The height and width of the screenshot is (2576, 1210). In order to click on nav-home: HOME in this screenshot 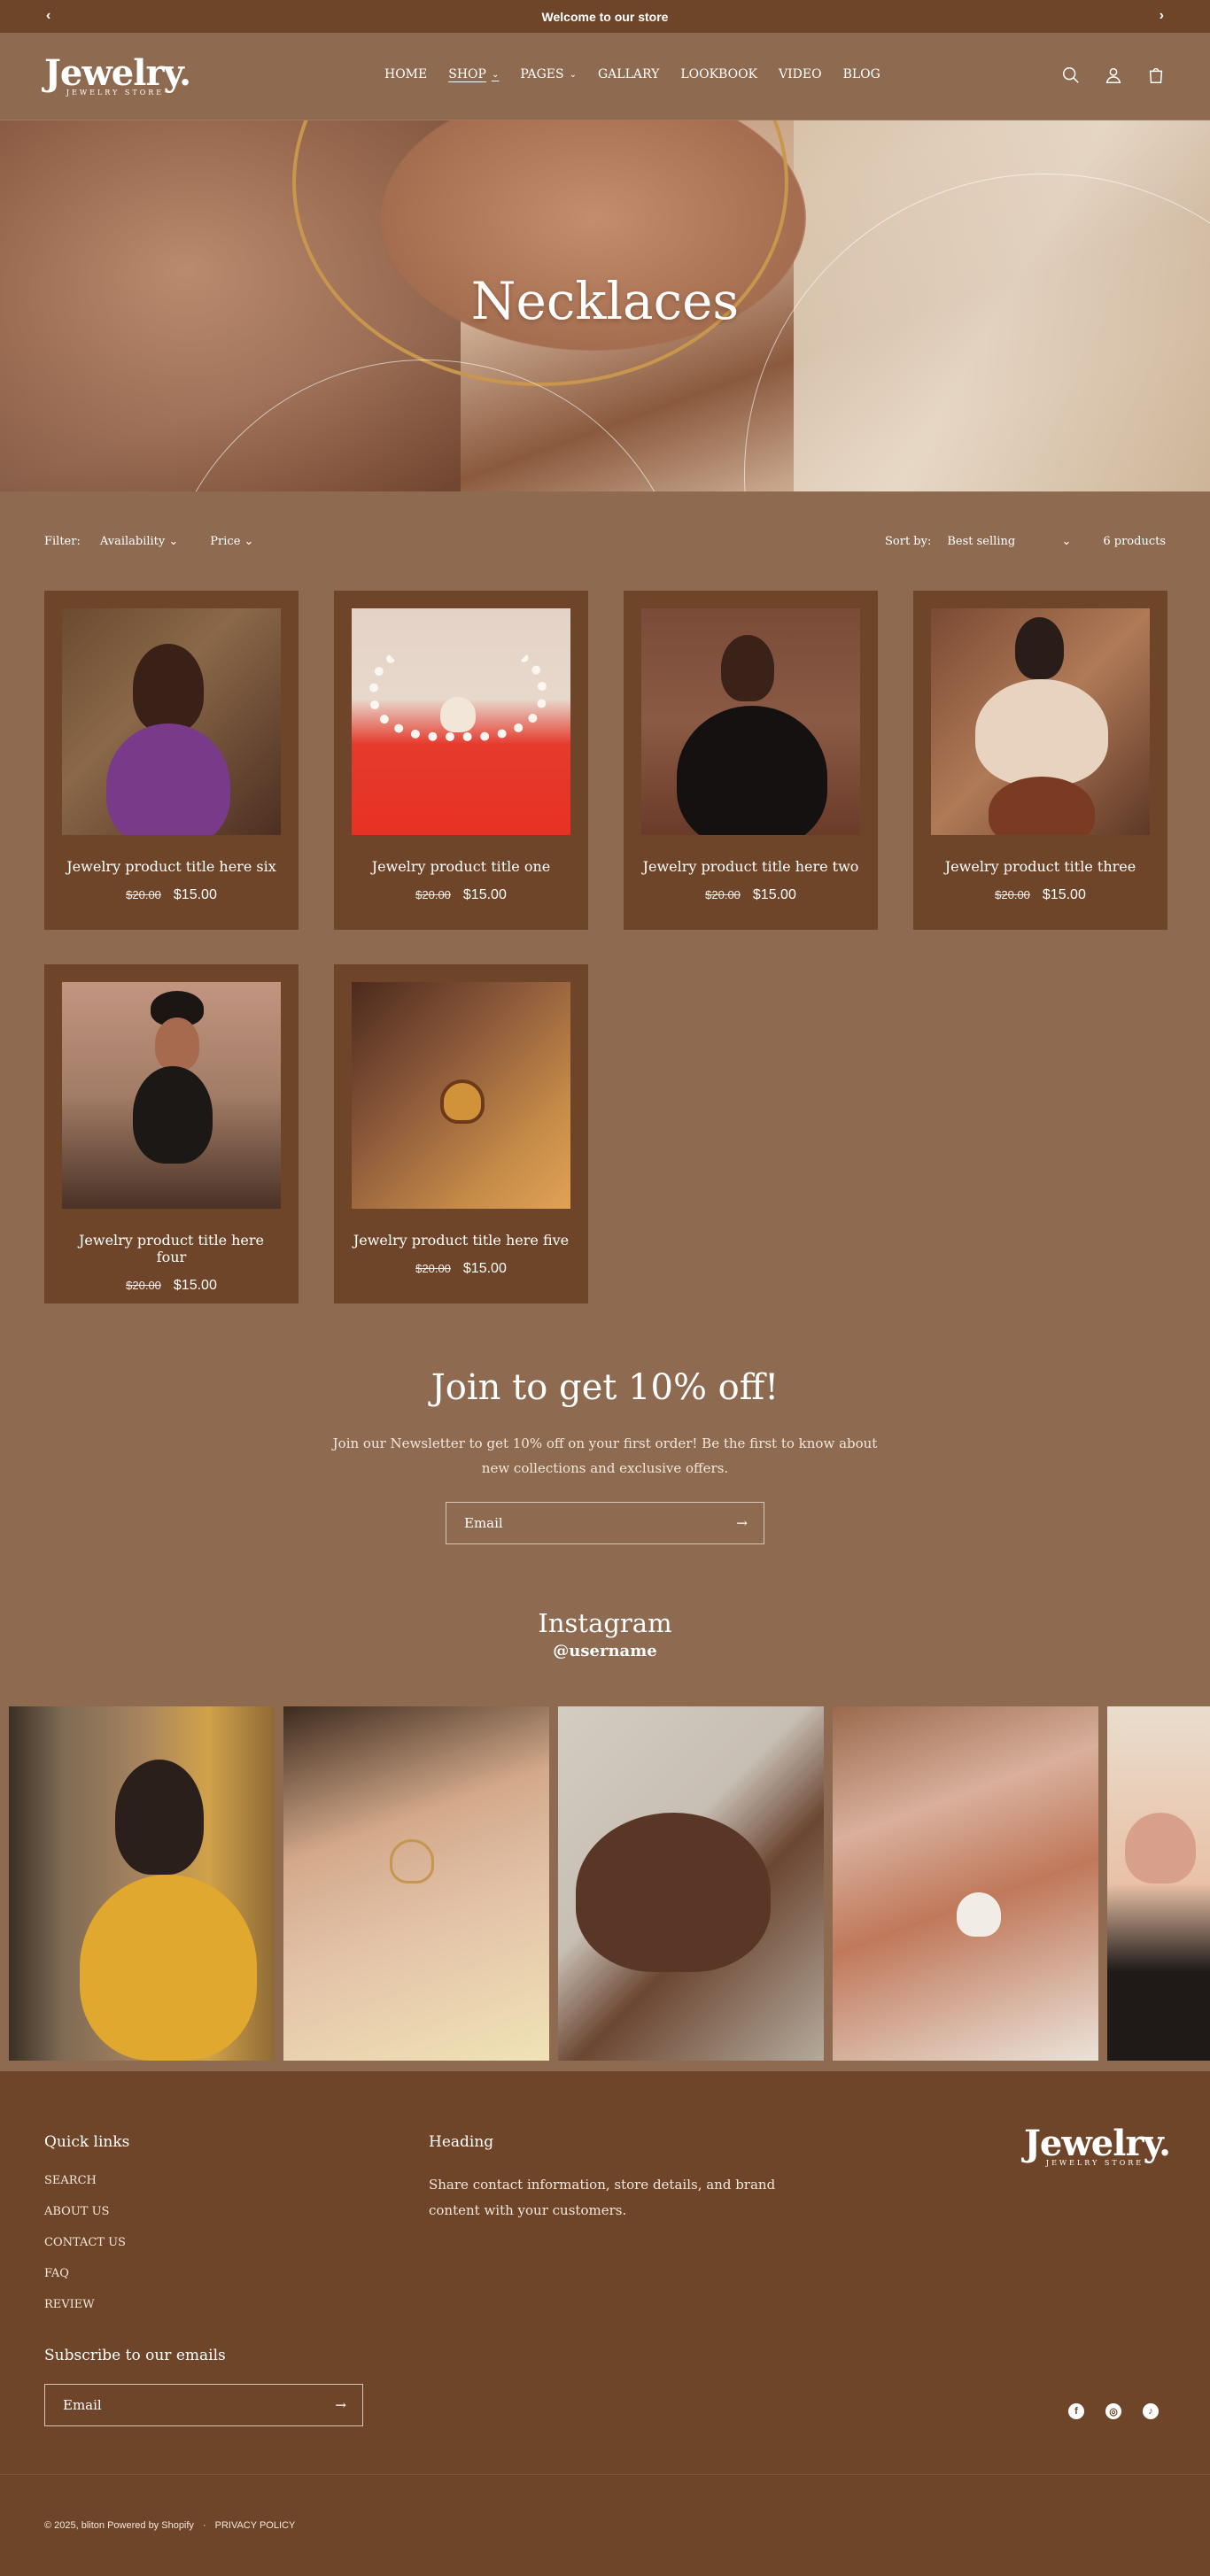, I will do `click(406, 74)`.